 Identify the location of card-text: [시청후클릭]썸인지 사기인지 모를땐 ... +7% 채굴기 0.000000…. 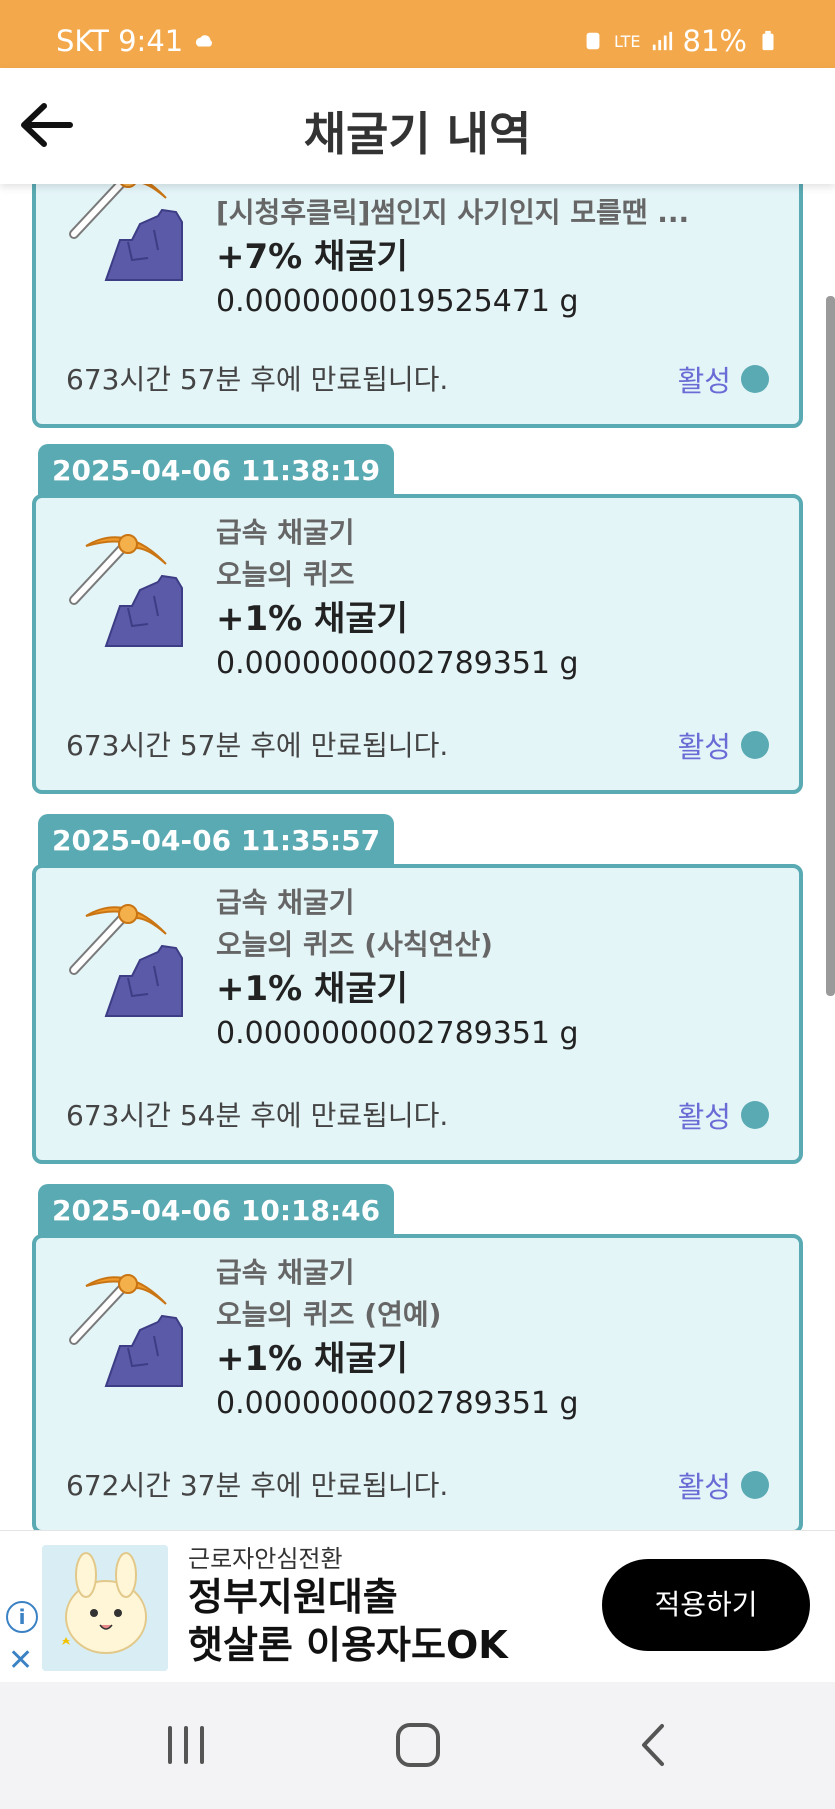
(497, 258).